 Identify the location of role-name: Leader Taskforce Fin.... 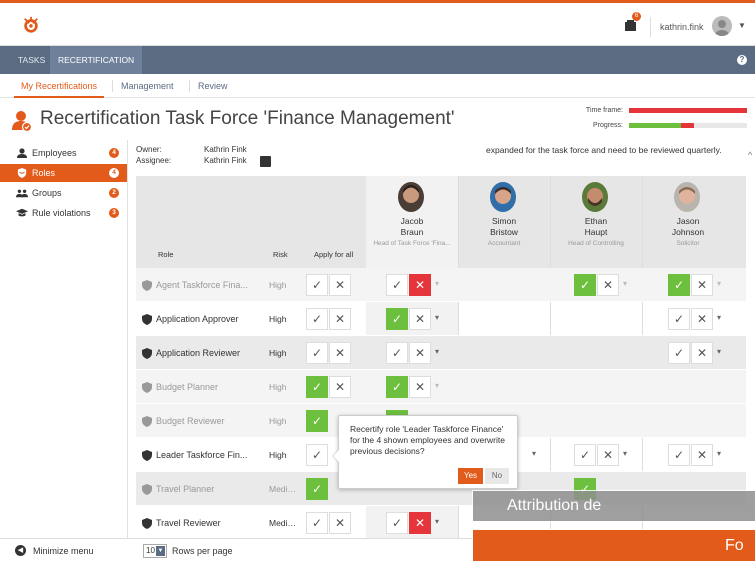
(210, 455).